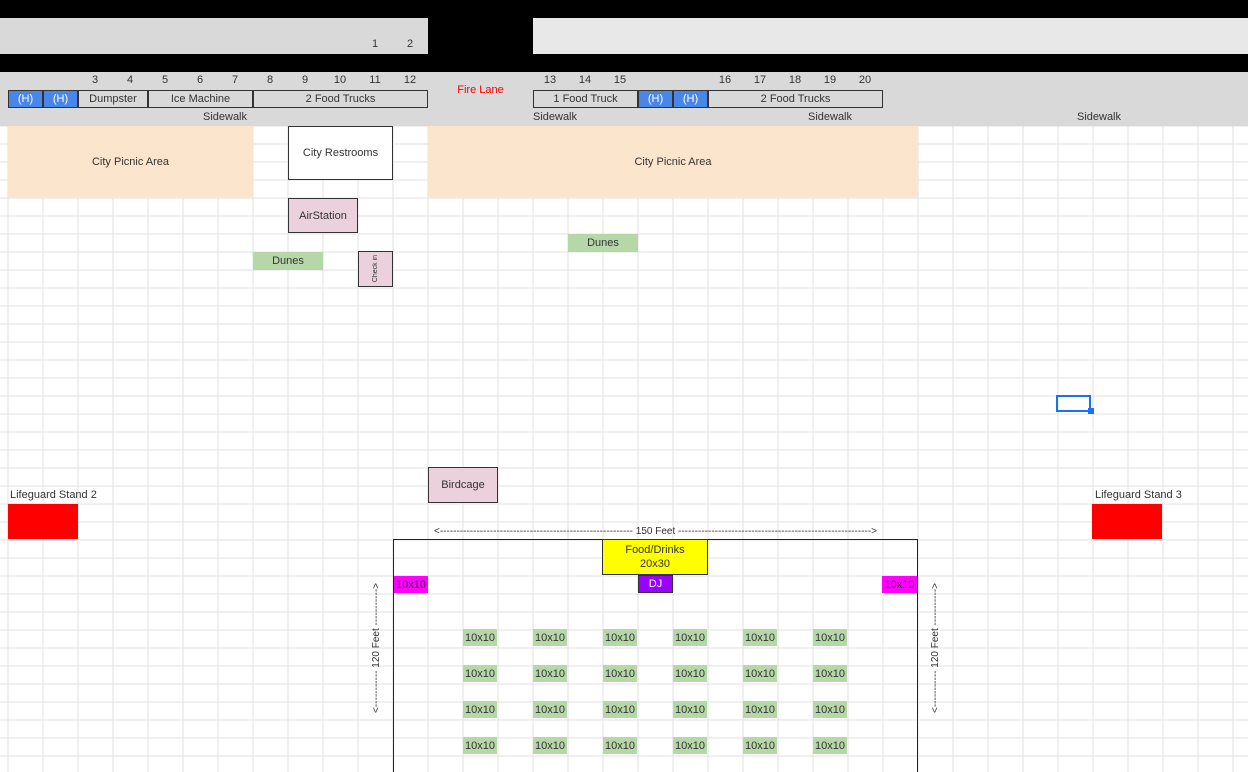 This screenshot has height=772, width=1248. Describe the element at coordinates (655, 557) in the screenshot. I see `food-drinks-area: Food/Drinks 20x30` at that location.